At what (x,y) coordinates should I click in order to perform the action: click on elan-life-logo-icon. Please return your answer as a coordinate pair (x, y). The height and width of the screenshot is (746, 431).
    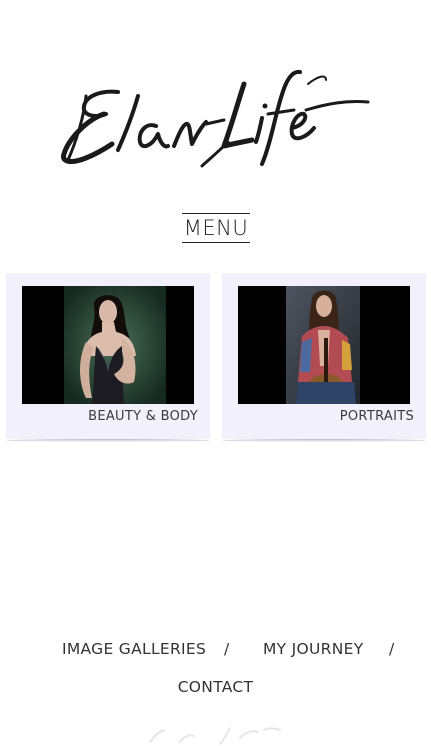
    Looking at the image, I should click on (215, 119).